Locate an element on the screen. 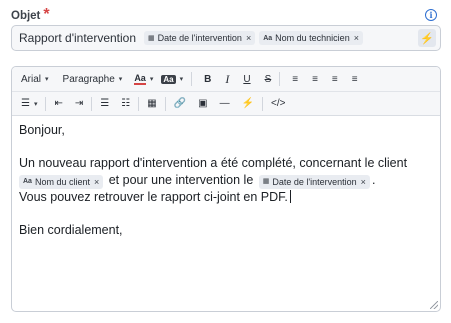 This screenshot has height=323, width=451. body-line: Bonjour, is located at coordinates (42, 130).